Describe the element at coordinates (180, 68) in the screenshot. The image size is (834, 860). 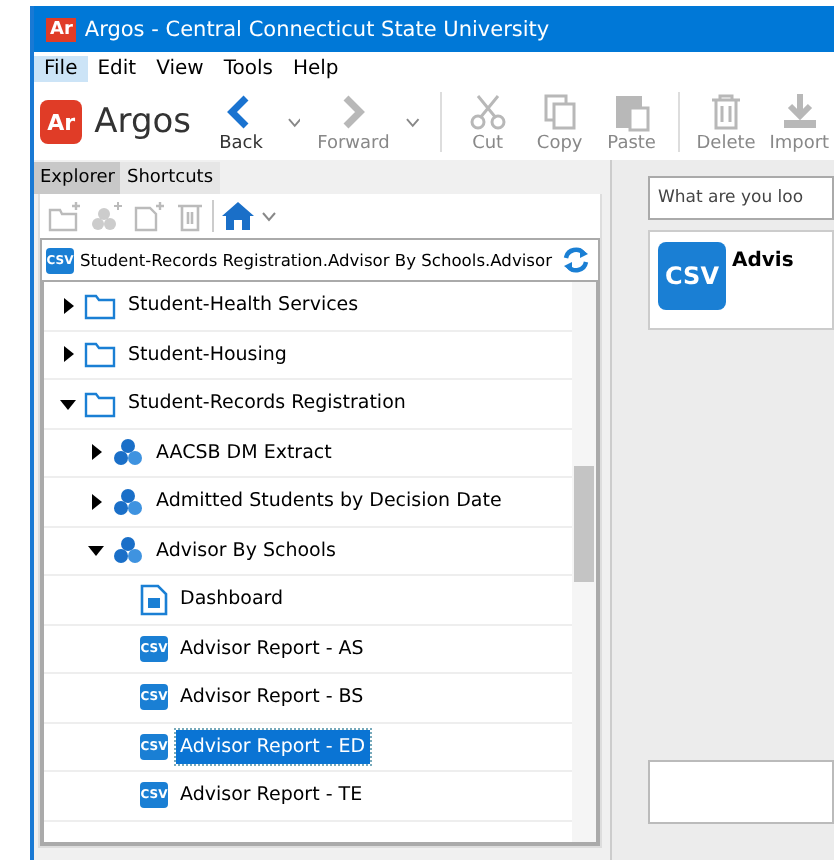
I see `menu-item: View` at that location.